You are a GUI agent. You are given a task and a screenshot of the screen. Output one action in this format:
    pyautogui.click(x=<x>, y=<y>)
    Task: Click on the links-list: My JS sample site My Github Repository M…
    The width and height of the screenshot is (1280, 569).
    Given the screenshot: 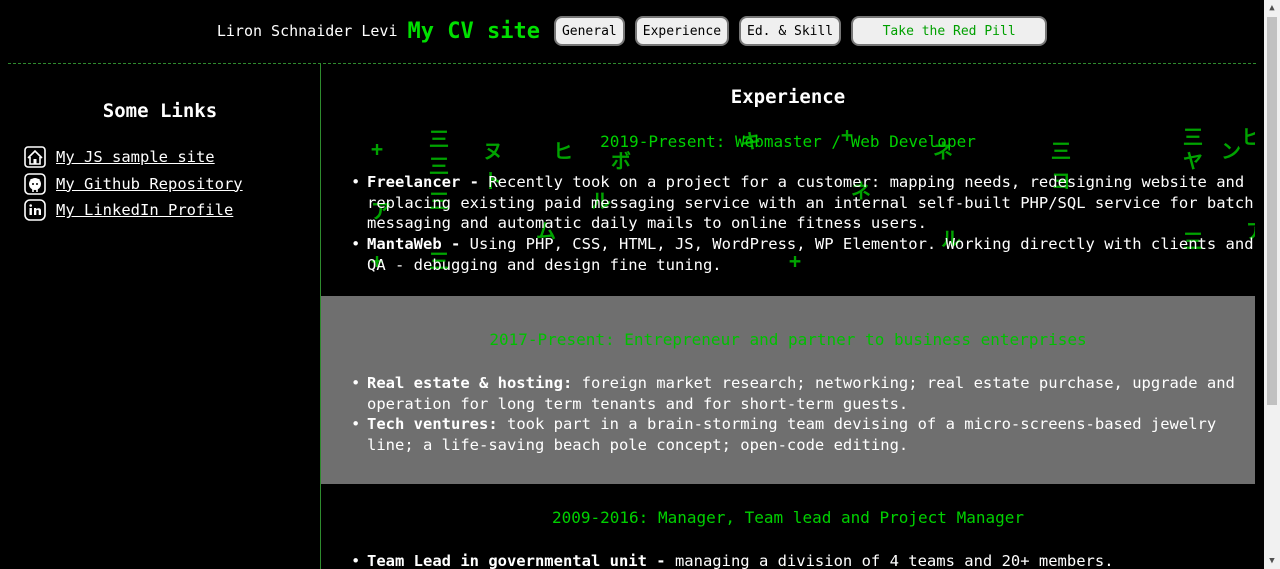 What is the action you would take?
    pyautogui.click(x=133, y=184)
    